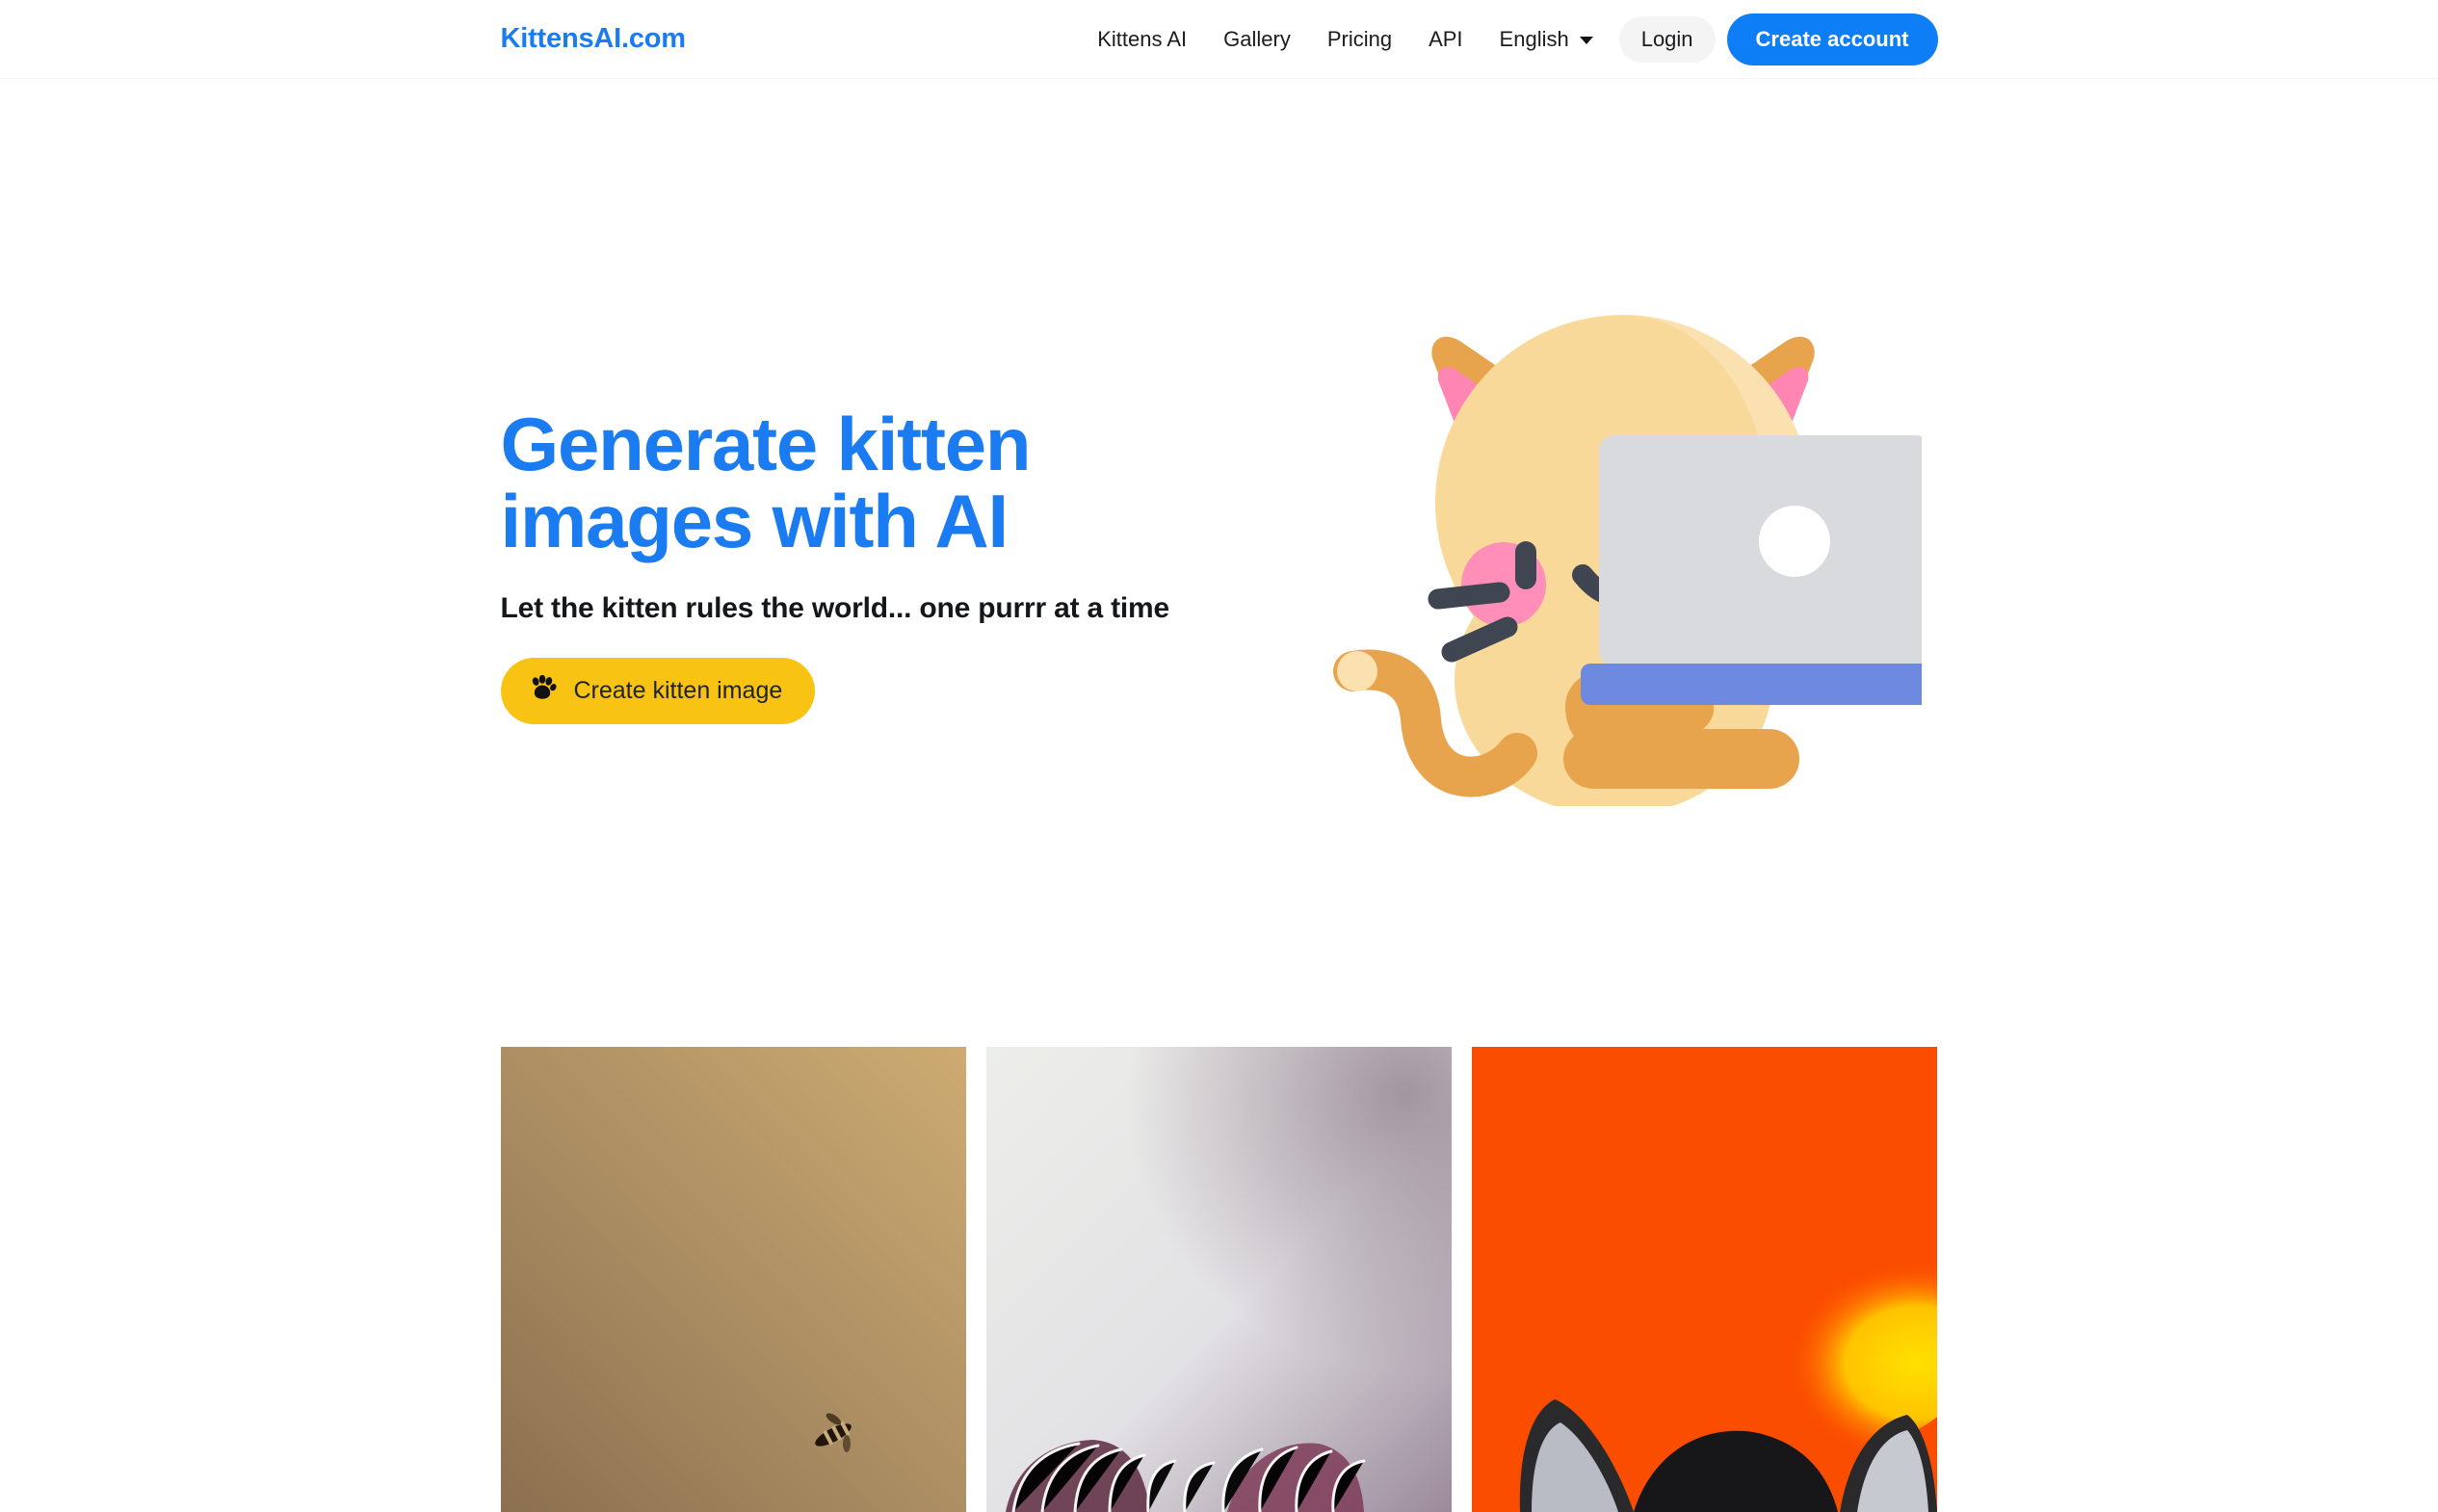 The image size is (2438, 1512). Describe the element at coordinates (1832, 39) in the screenshot. I see `create-account-button: Create account` at that location.